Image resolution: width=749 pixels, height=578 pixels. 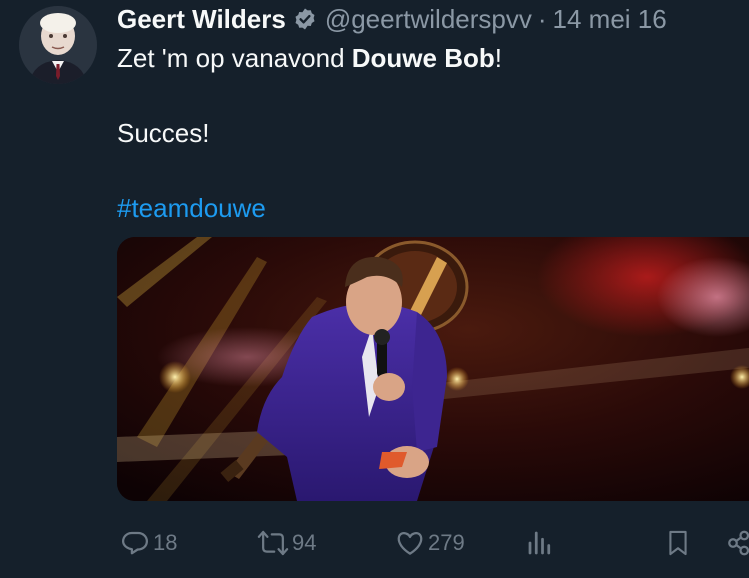 I want to click on bookmark-icon, so click(x=678, y=543).